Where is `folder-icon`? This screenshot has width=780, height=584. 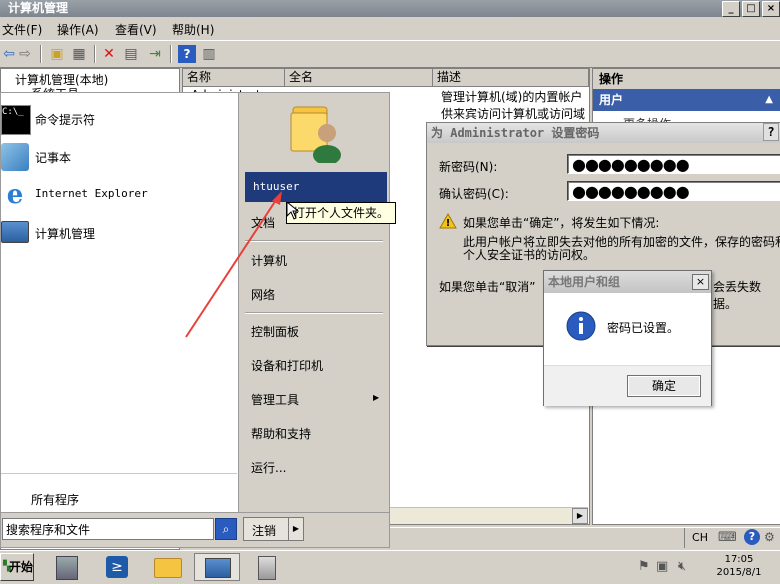
folder-icon is located at coordinates (168, 568).